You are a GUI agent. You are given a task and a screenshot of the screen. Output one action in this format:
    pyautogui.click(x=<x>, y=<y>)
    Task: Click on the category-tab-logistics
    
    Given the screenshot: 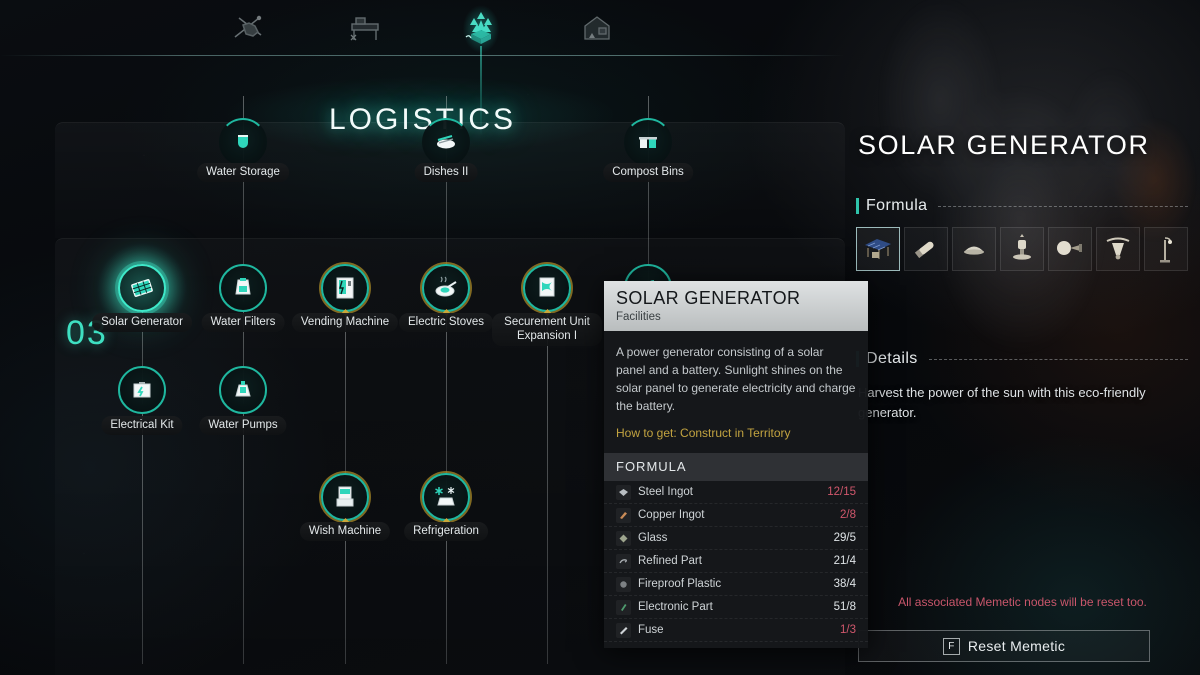 What is the action you would take?
    pyautogui.click(x=481, y=28)
    